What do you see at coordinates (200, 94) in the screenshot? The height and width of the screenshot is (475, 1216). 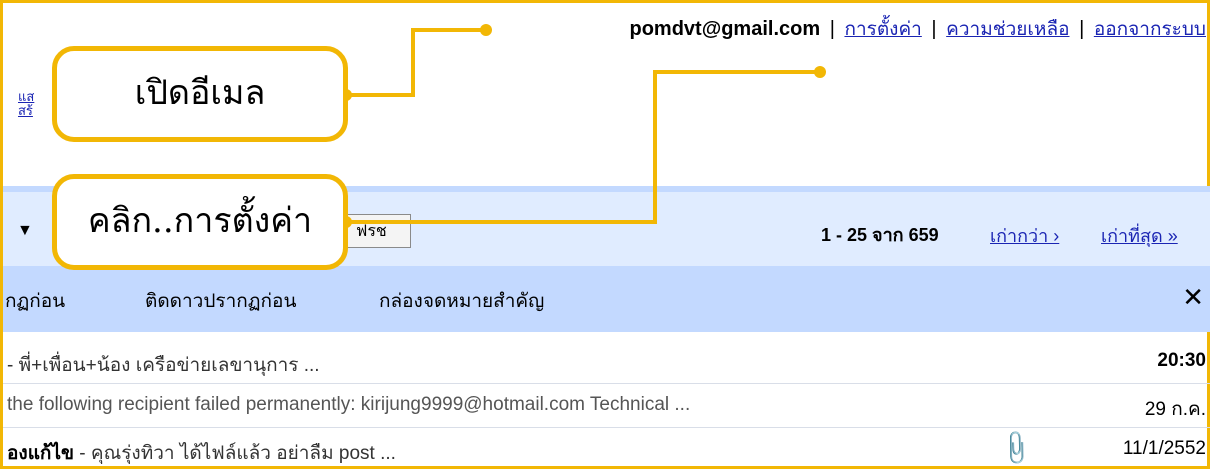 I see `callout-open-email: เปิดอีเมล` at bounding box center [200, 94].